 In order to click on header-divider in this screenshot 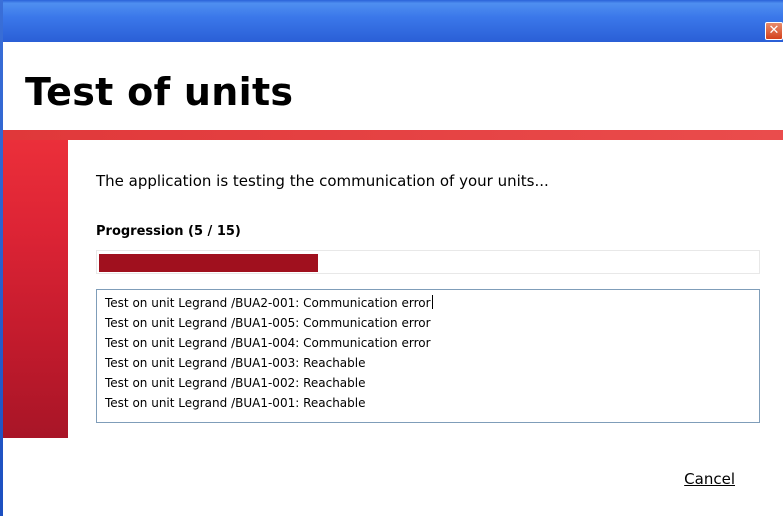, I will do `click(393, 135)`.